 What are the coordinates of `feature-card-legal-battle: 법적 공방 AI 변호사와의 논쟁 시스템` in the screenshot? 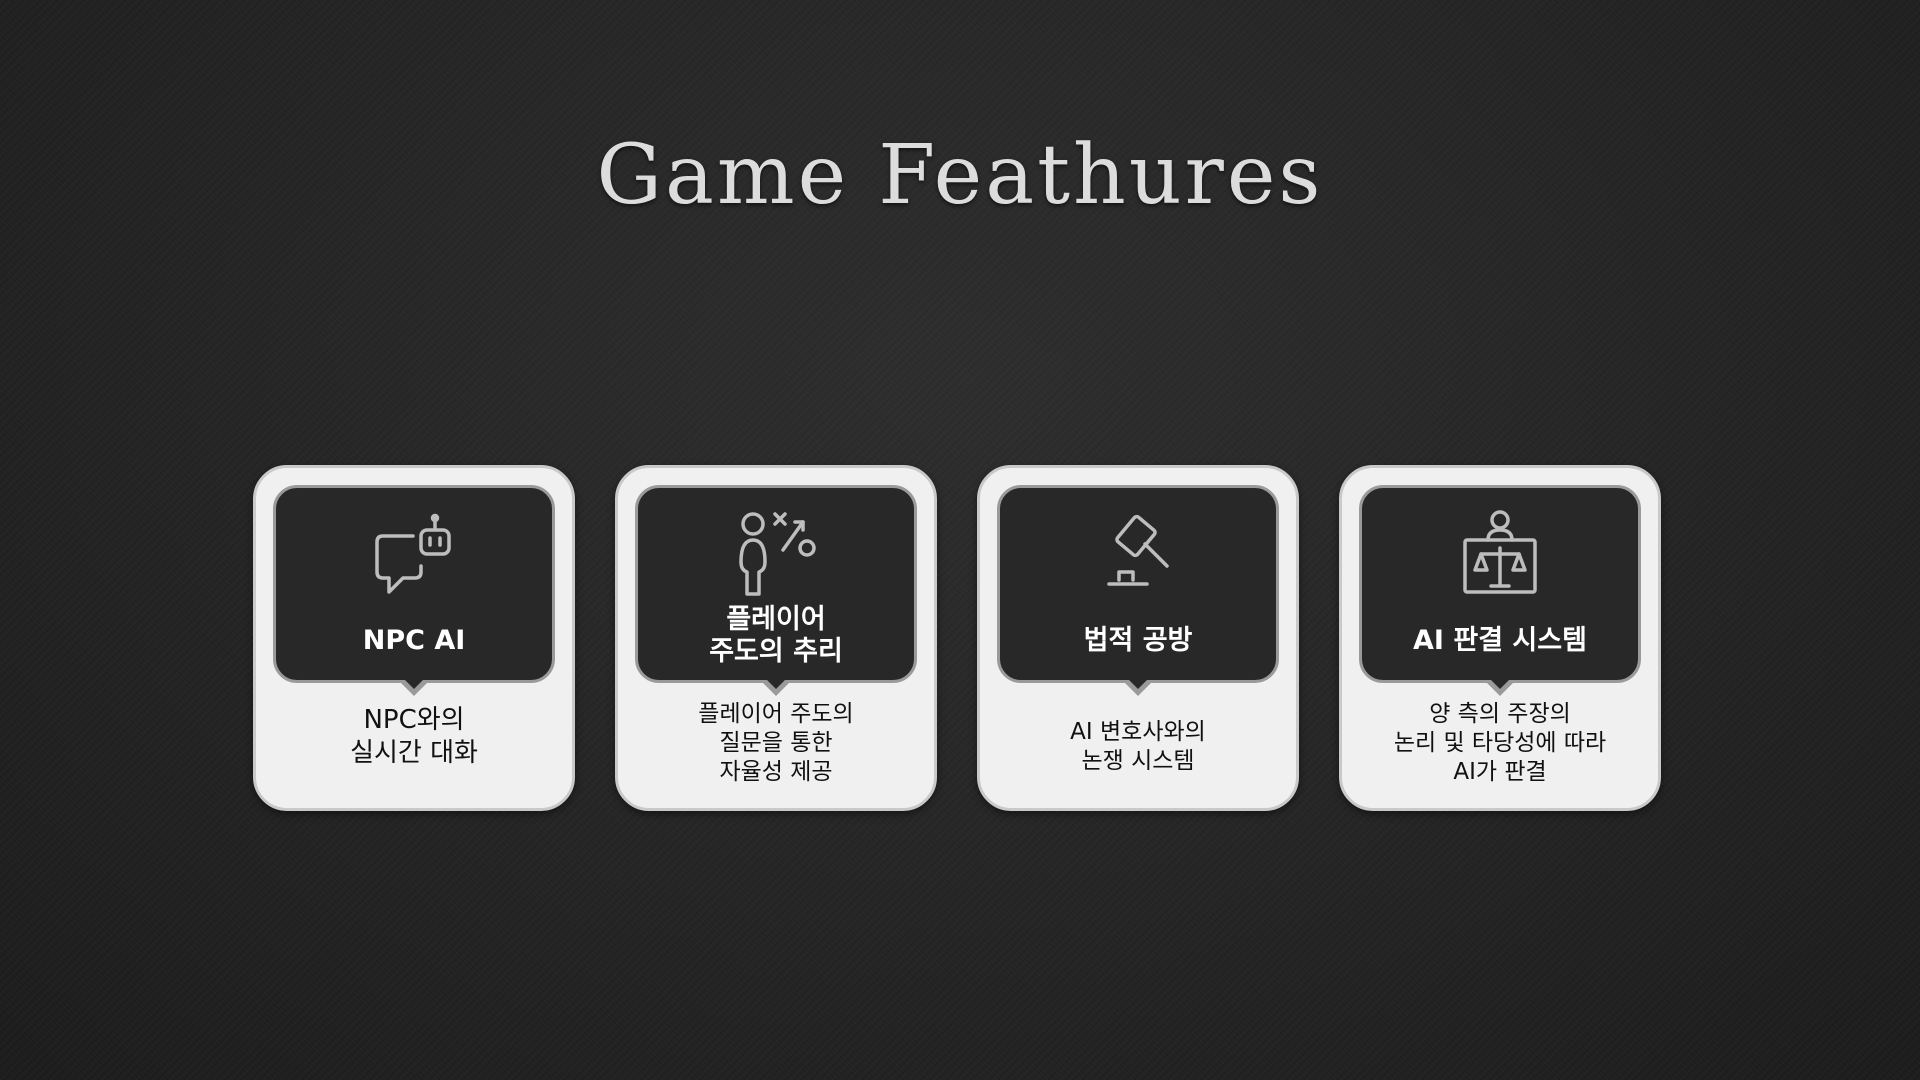 It's located at (1138, 638).